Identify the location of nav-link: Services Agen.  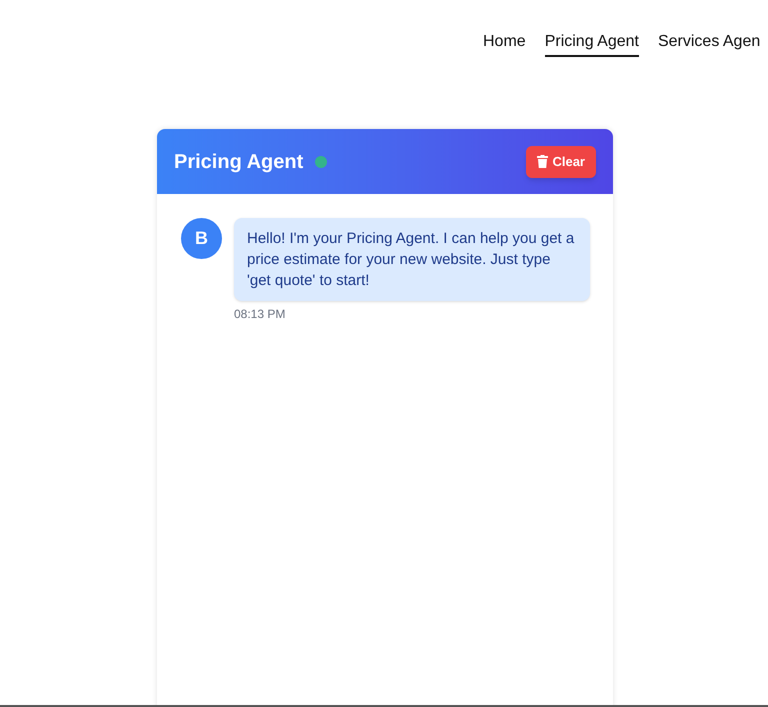
(709, 44).